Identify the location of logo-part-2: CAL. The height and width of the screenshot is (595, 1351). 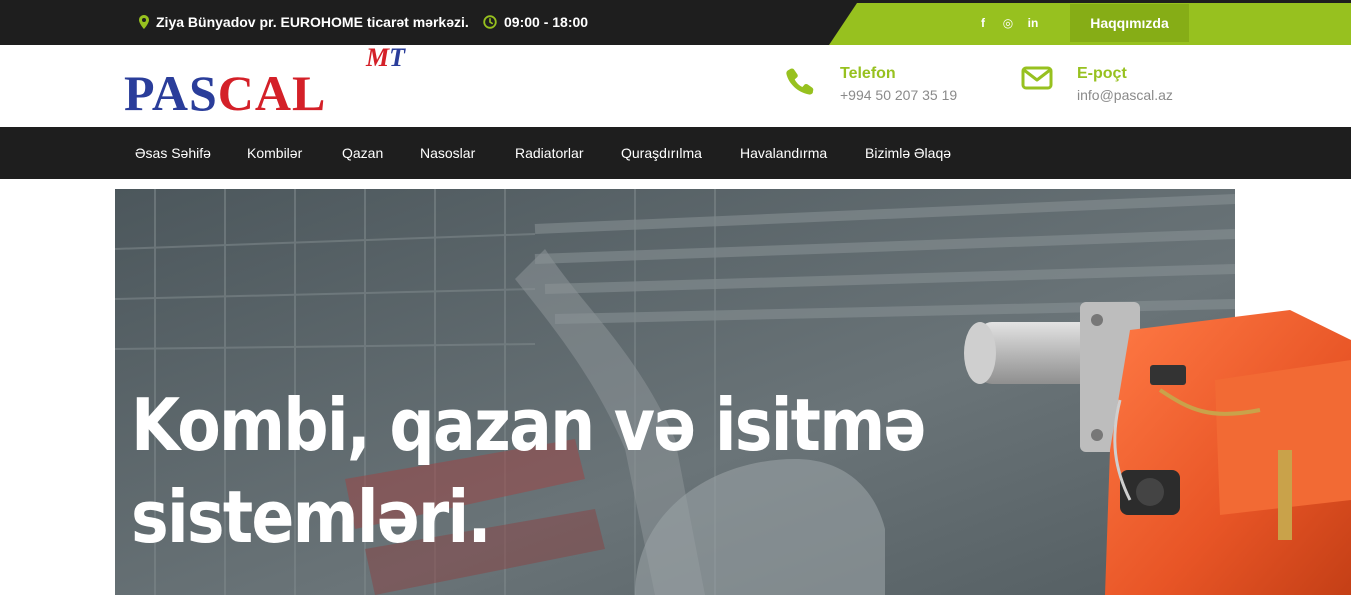
(272, 93).